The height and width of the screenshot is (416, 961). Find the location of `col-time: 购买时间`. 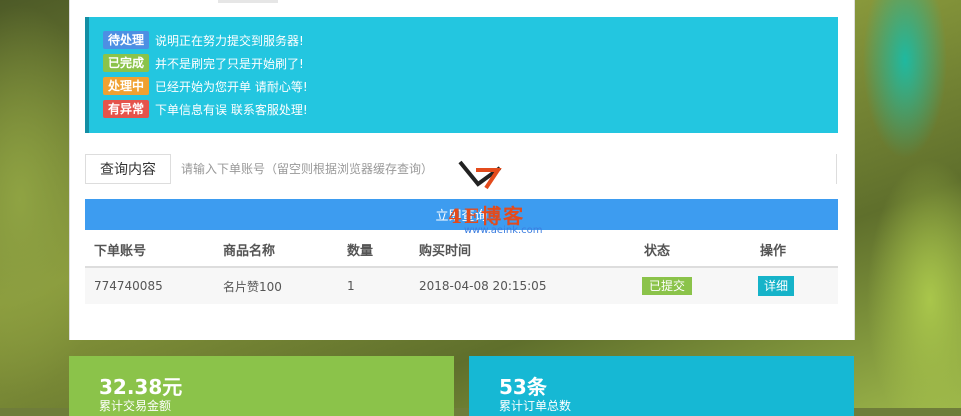

col-time: 购买时间 is located at coordinates (445, 251).